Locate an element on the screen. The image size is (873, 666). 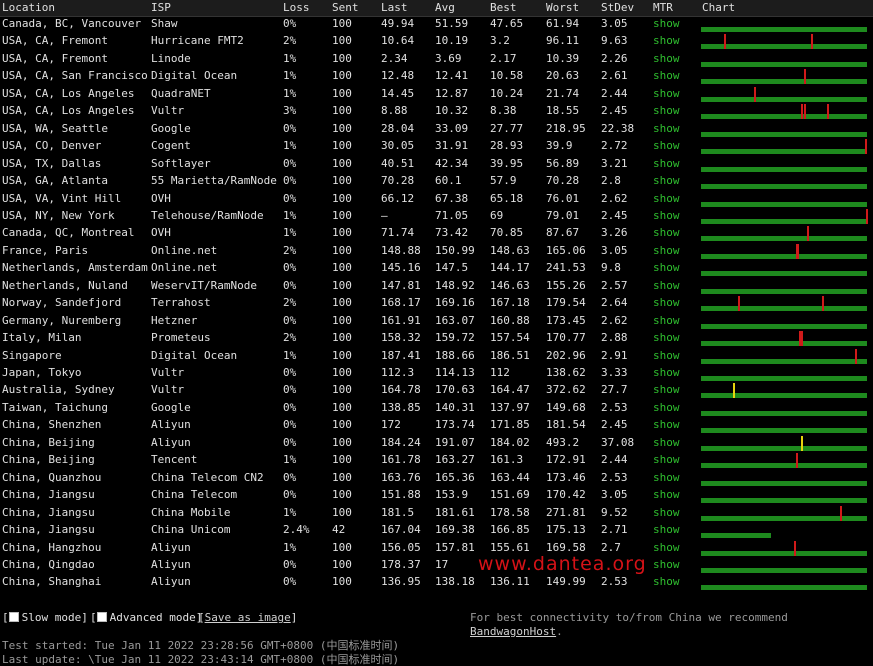
cell-worst: 76.01 is located at coordinates (563, 198).